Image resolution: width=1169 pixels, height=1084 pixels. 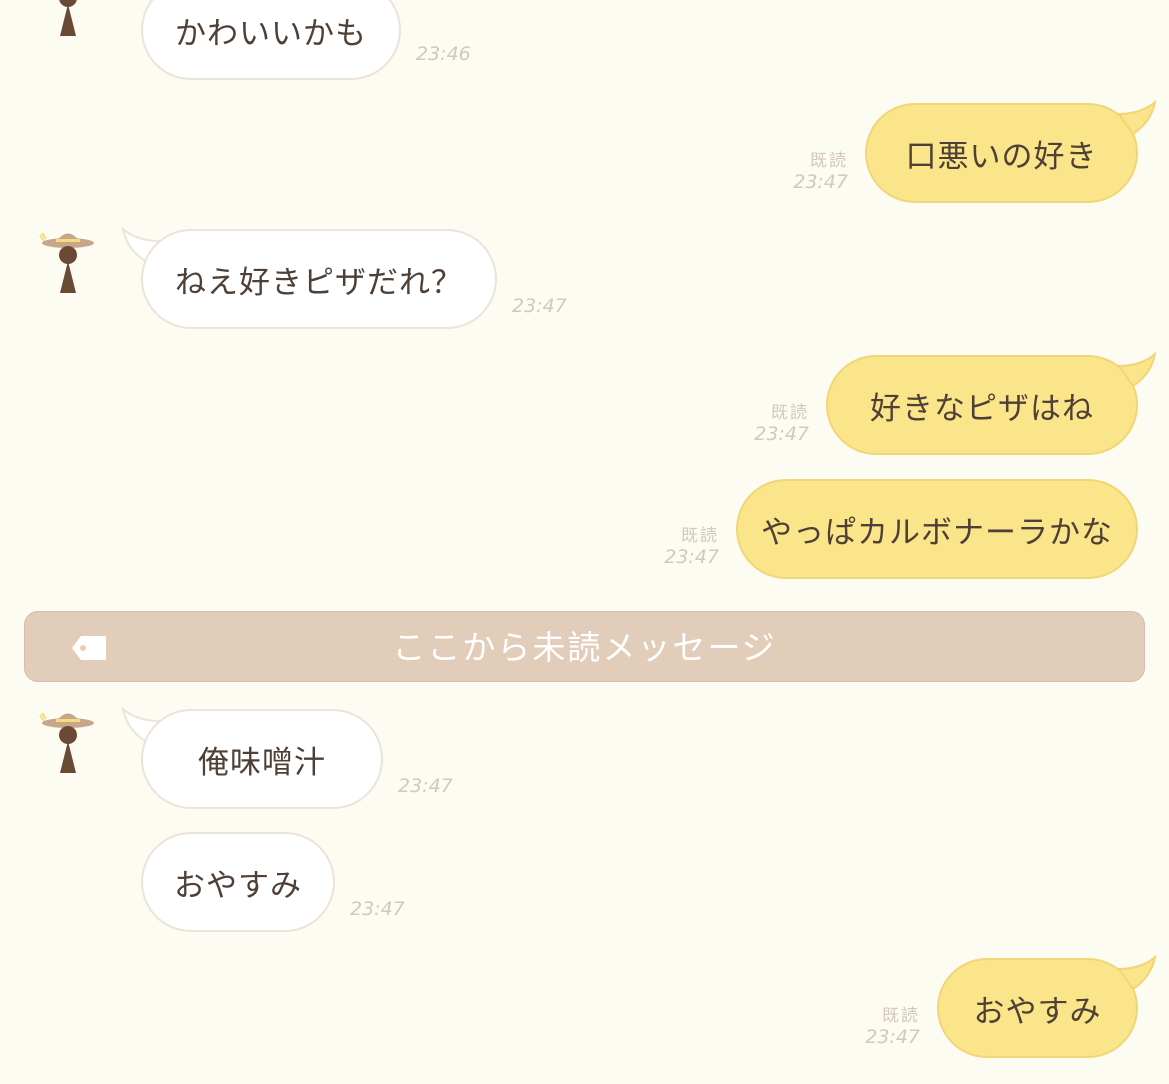 I want to click on message-text: かわいいかも, so click(x=271, y=33).